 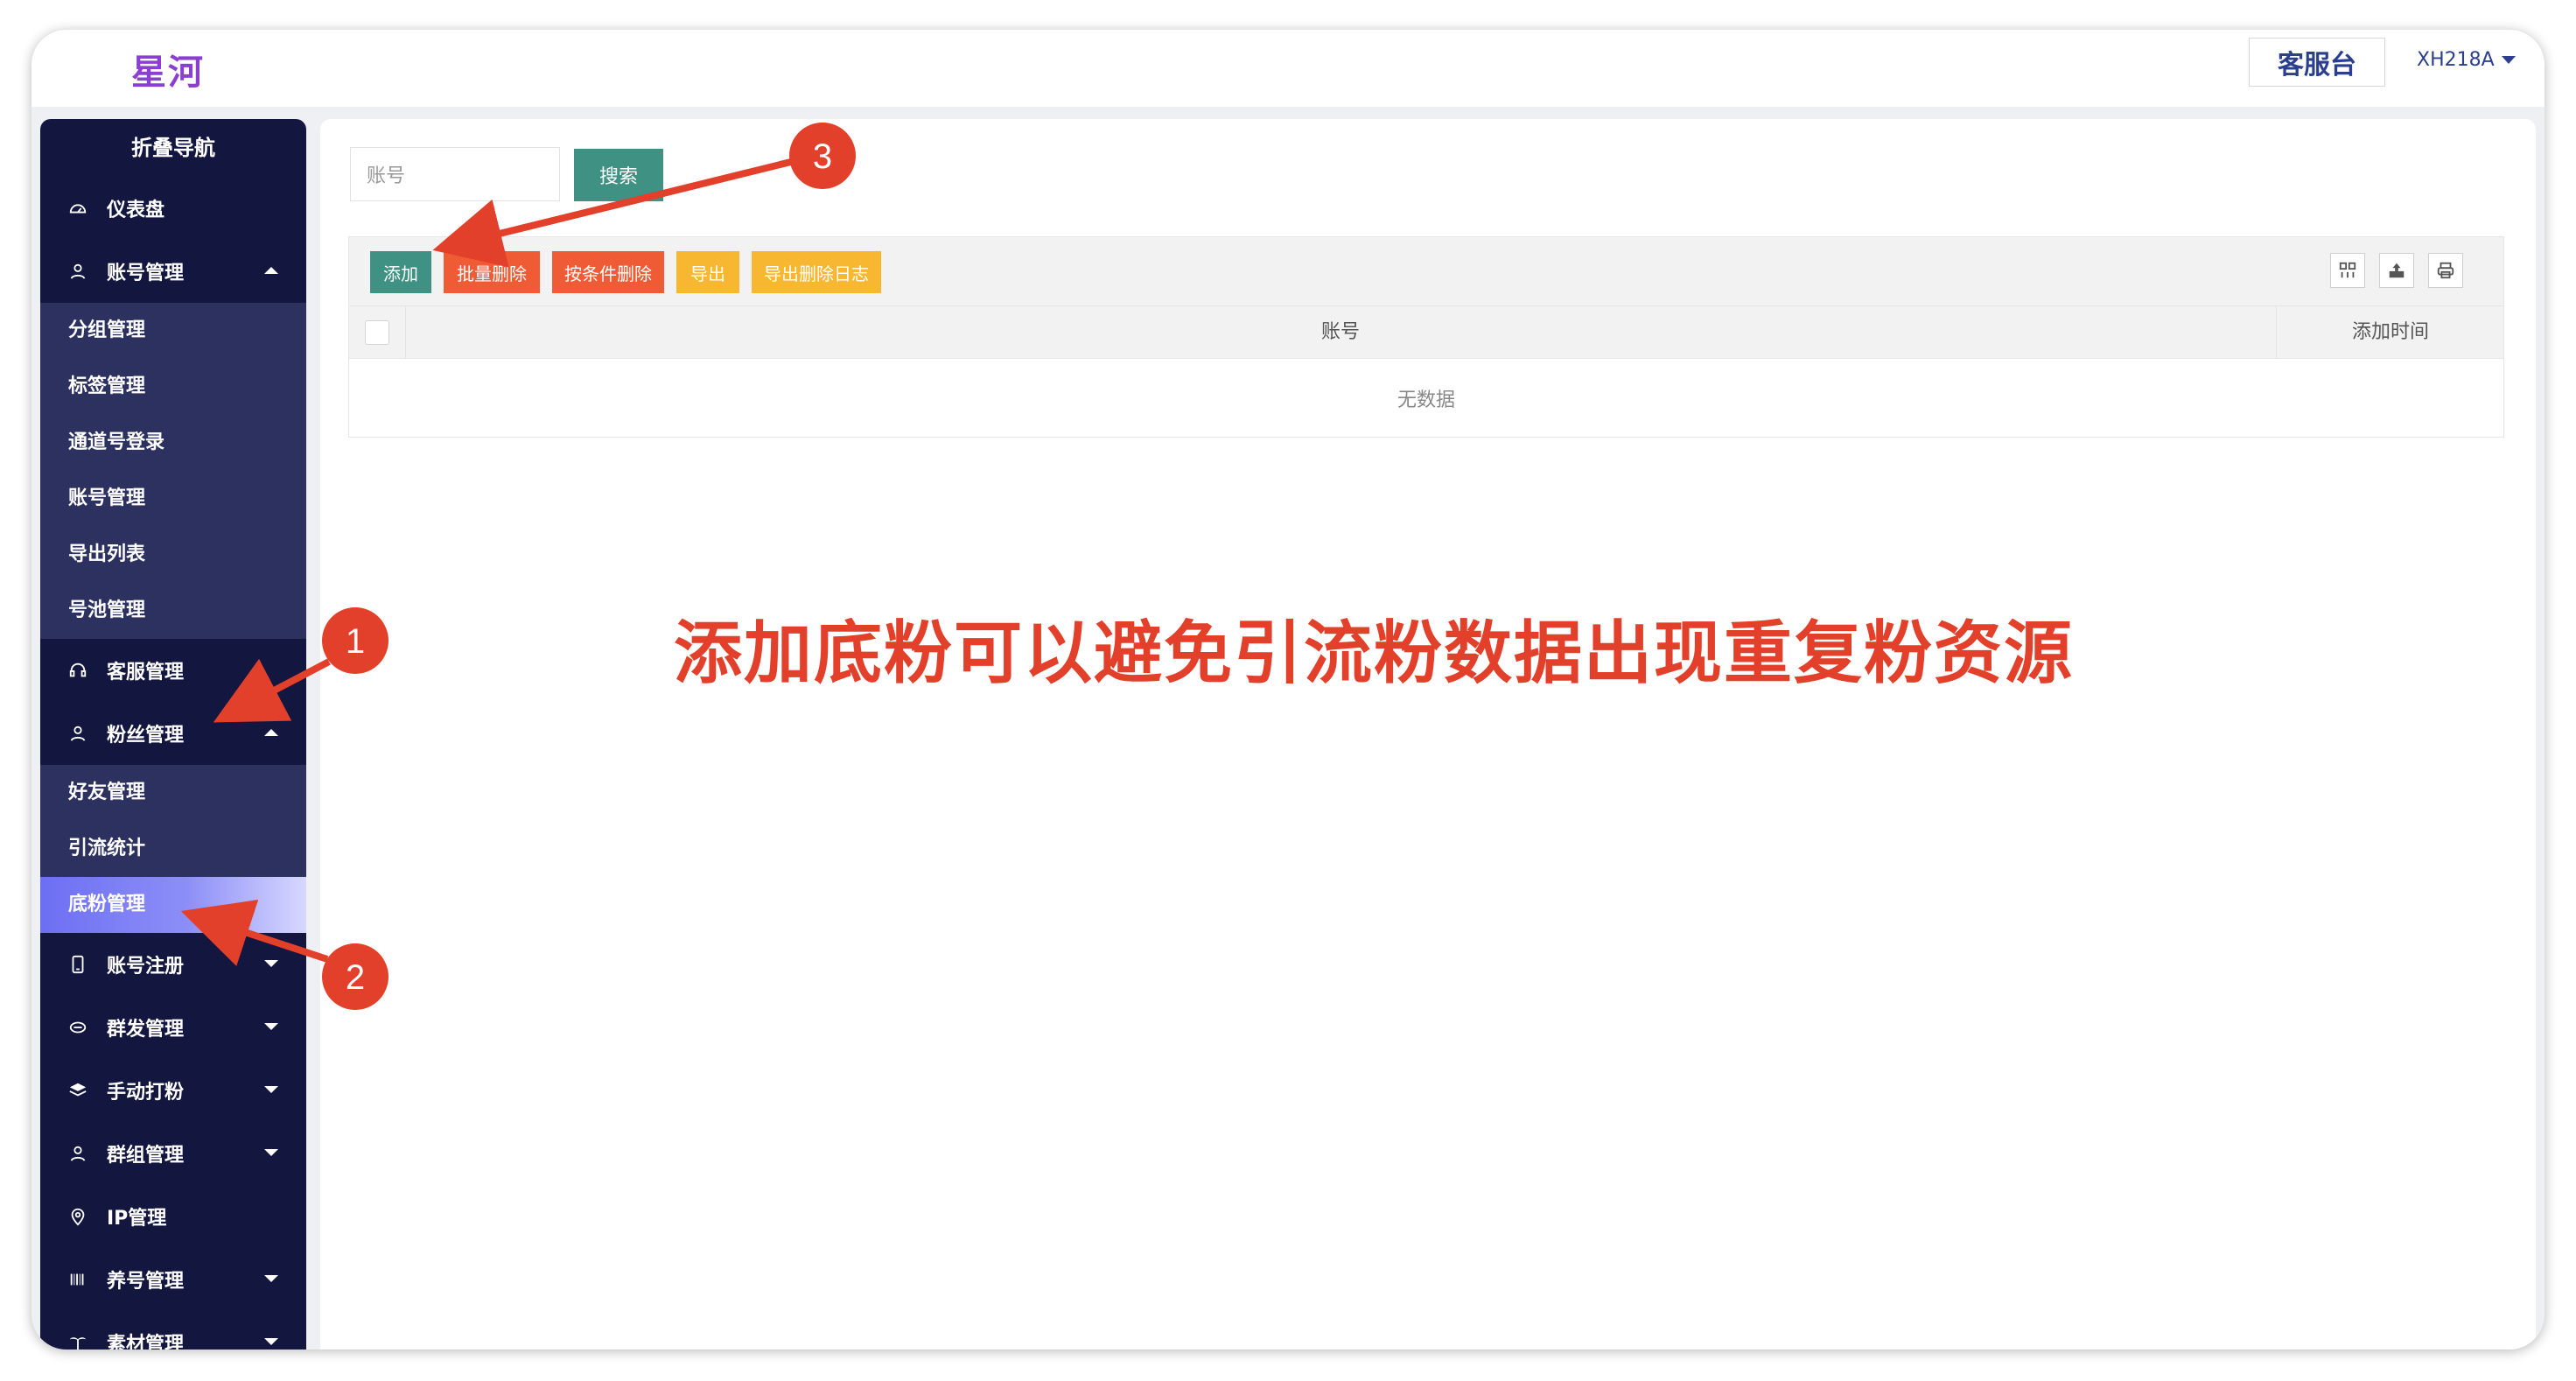 I want to click on annotation-marker-2: 2, so click(x=355, y=976).